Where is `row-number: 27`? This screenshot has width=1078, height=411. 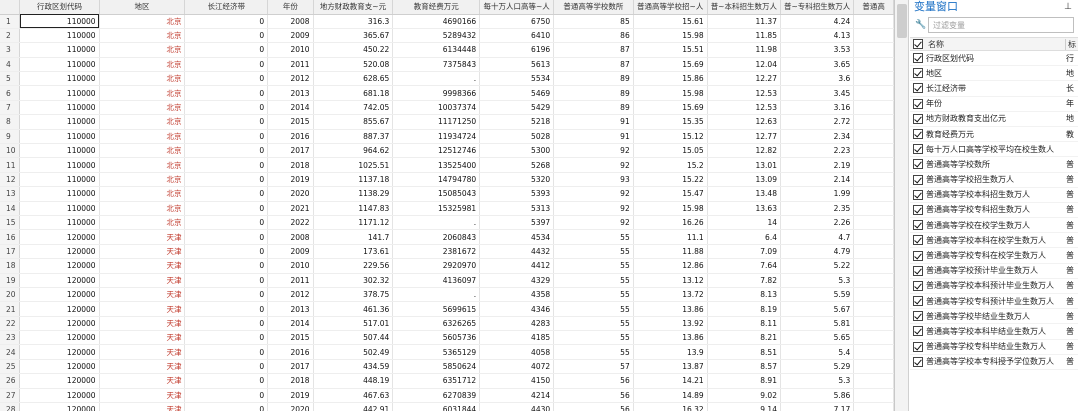 row-number: 27 is located at coordinates (10, 396).